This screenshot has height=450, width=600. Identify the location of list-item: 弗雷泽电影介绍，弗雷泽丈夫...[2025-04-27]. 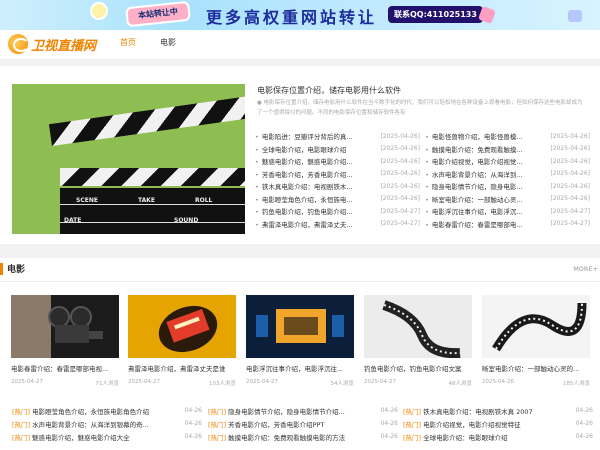
(337, 224).